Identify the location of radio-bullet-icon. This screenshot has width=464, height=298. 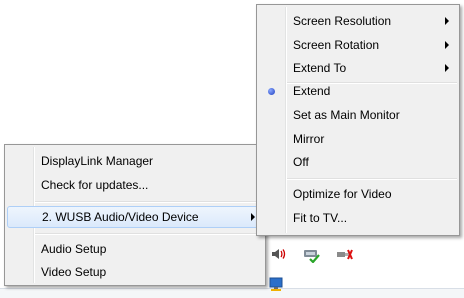
(271, 91).